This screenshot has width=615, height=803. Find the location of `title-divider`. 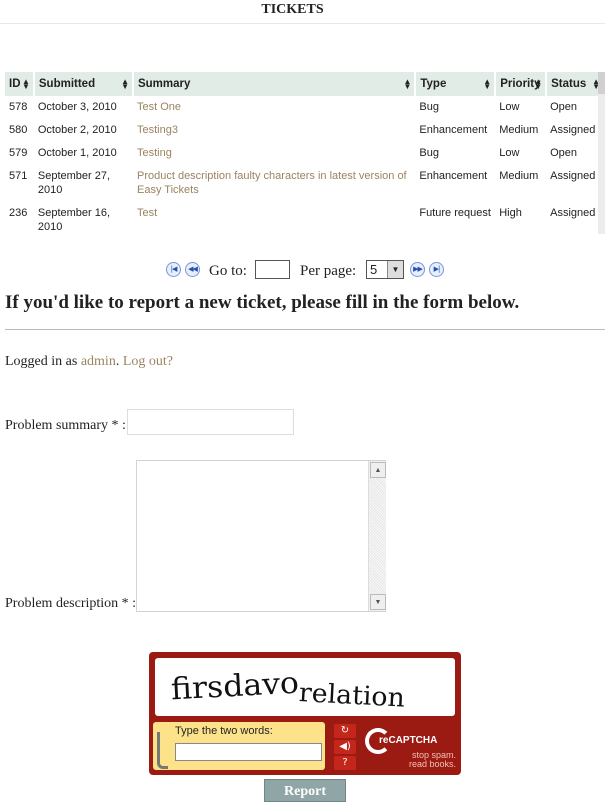

title-divider is located at coordinates (302, 23).